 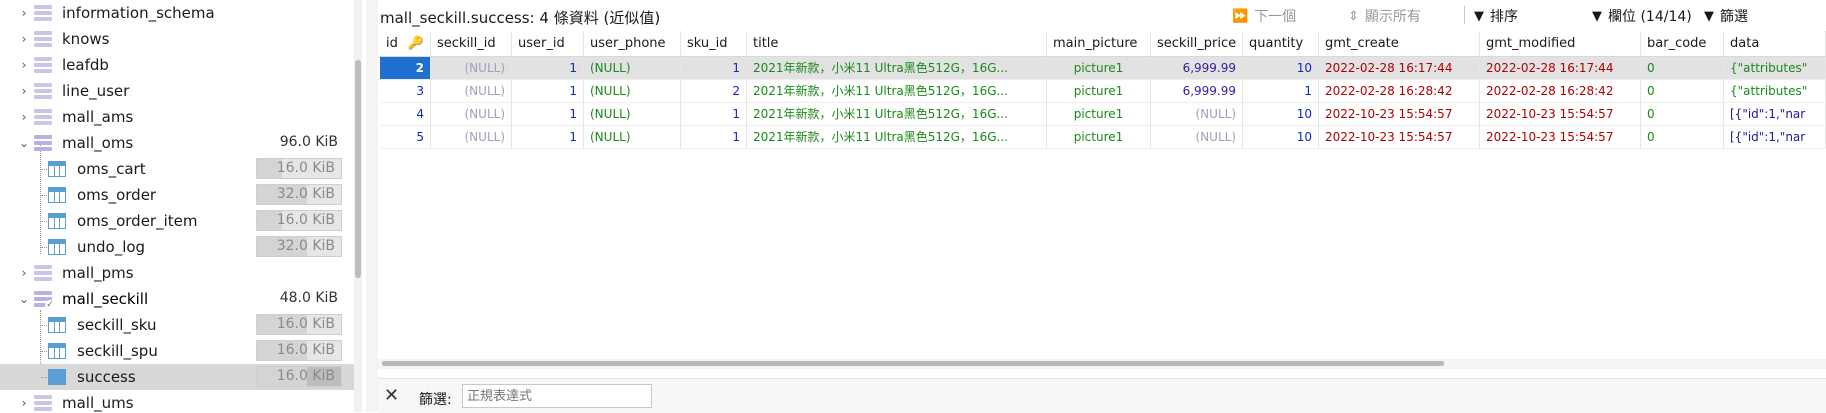 I want to click on cell-id: 5, so click(x=405, y=137).